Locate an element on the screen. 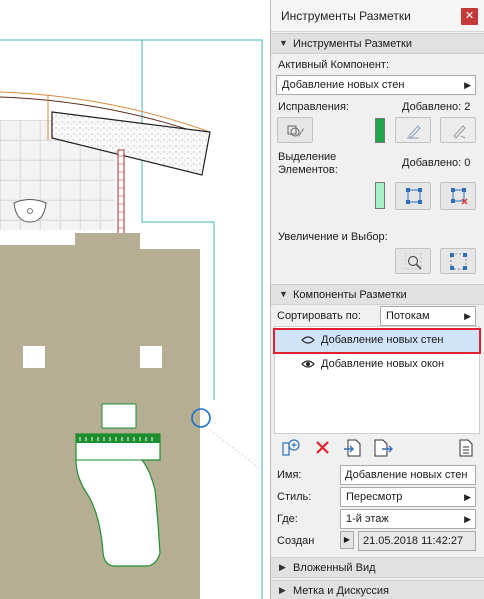  import-arrow-icon is located at coordinates (352, 448).